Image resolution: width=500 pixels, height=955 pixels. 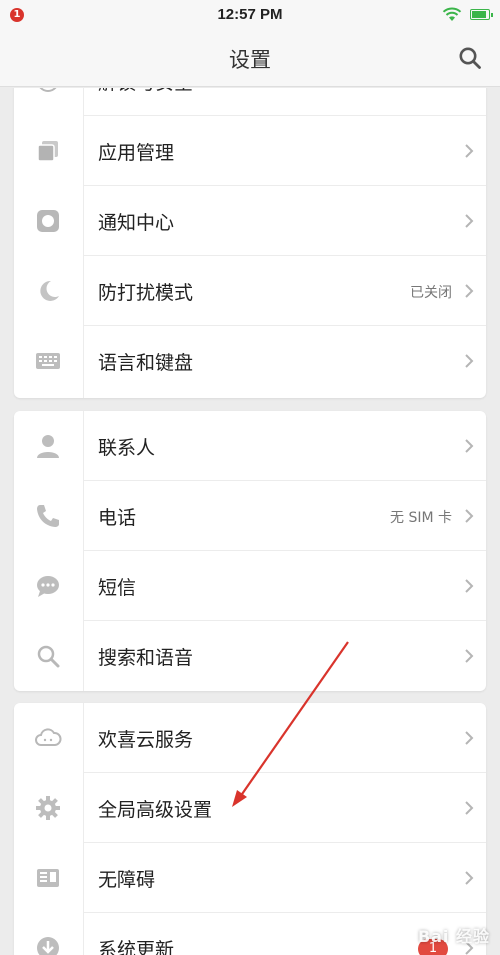 What do you see at coordinates (250, 656) in the screenshot?
I see `settings-item: 搜索和语音` at bounding box center [250, 656].